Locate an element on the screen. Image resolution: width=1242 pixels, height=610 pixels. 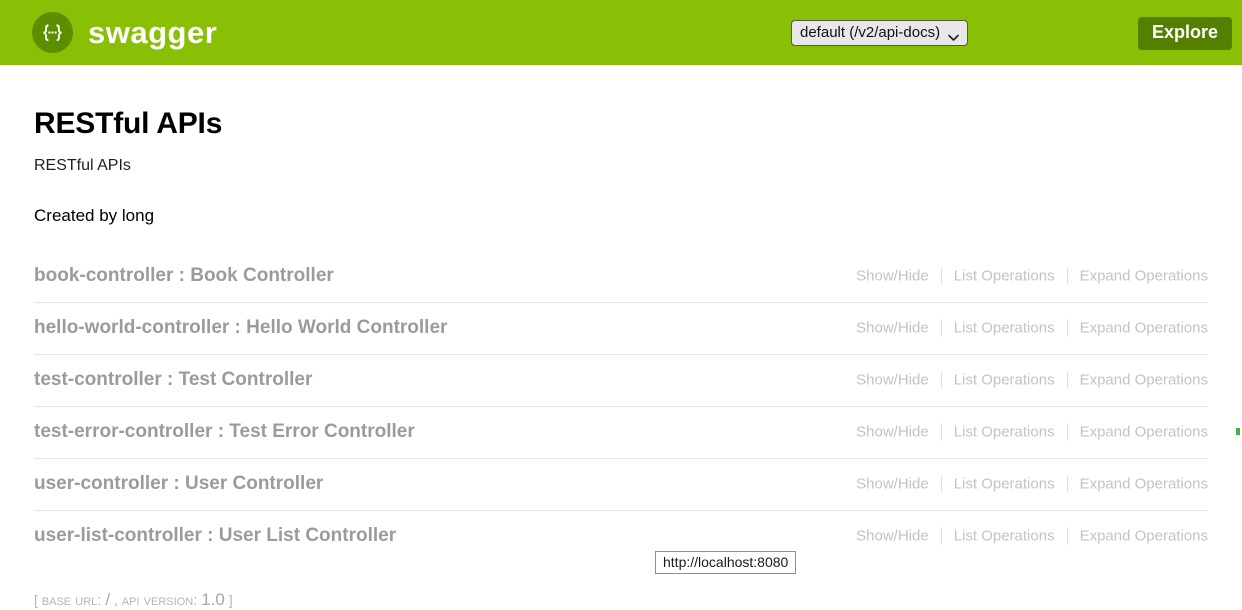
created-by: Created by long is located at coordinates (94, 215).